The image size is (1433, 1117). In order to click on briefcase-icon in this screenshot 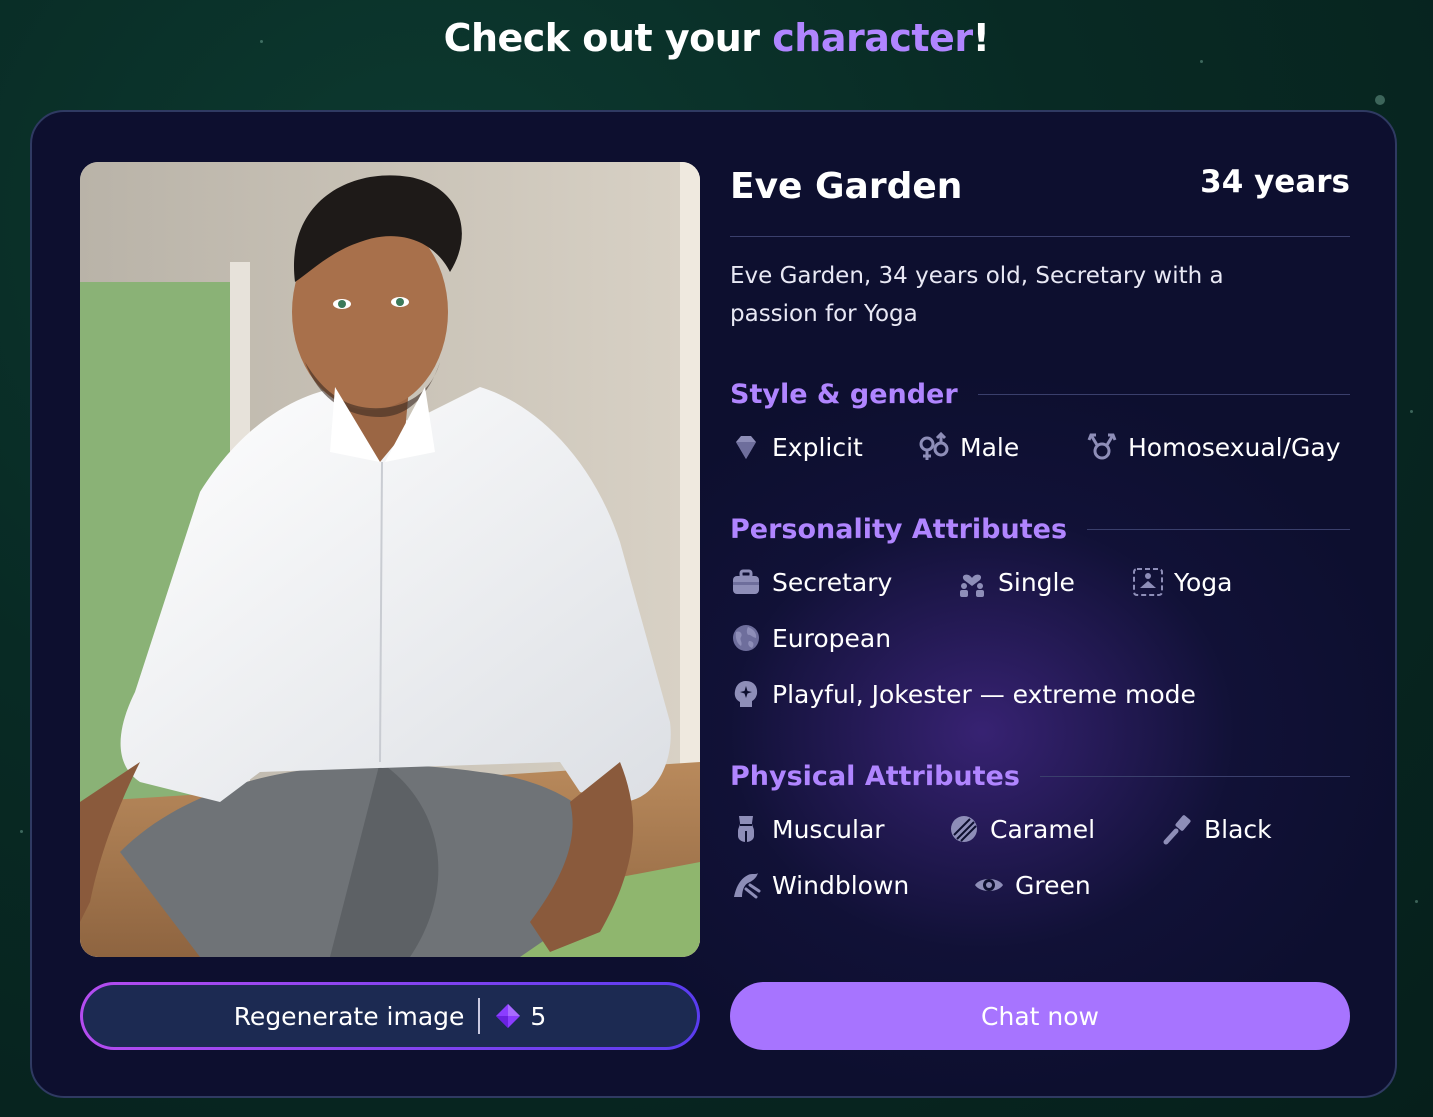, I will do `click(746, 582)`.